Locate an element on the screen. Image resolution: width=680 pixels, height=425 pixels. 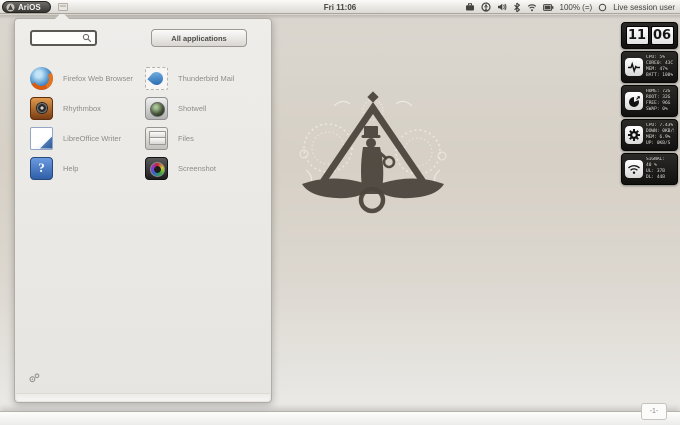
workspace-indicator: -1- is located at coordinates (654, 411).